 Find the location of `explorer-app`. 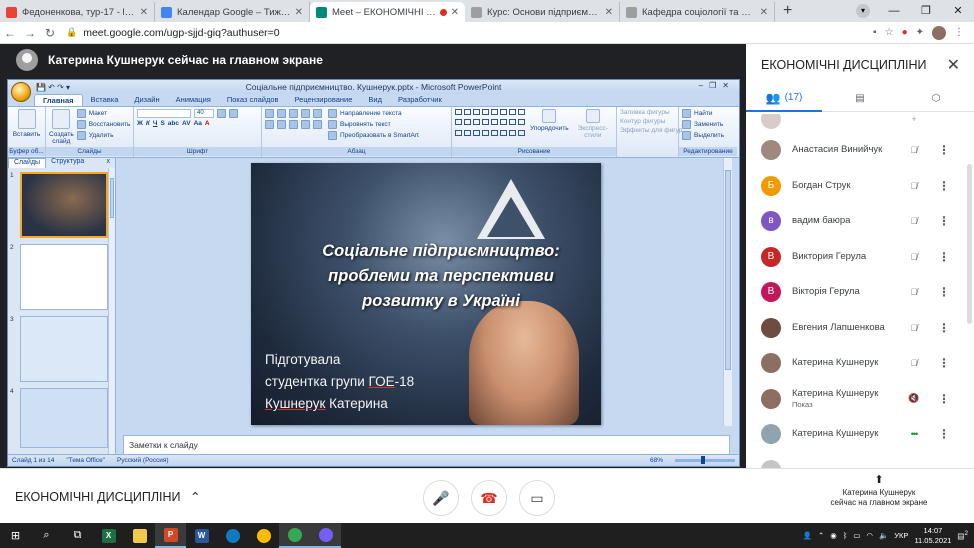

explorer-app is located at coordinates (139, 535).